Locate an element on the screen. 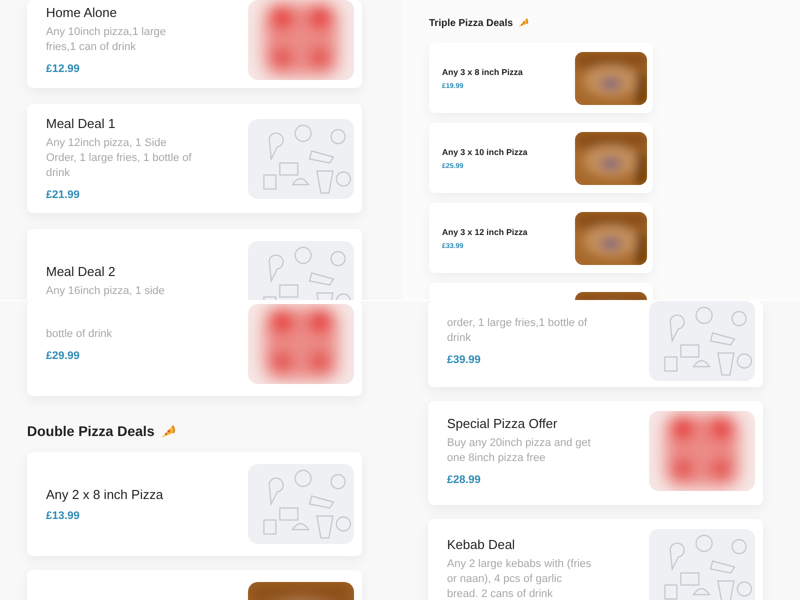 This screenshot has height=600, width=800. deal-price: £21.99 is located at coordinates (63, 195).